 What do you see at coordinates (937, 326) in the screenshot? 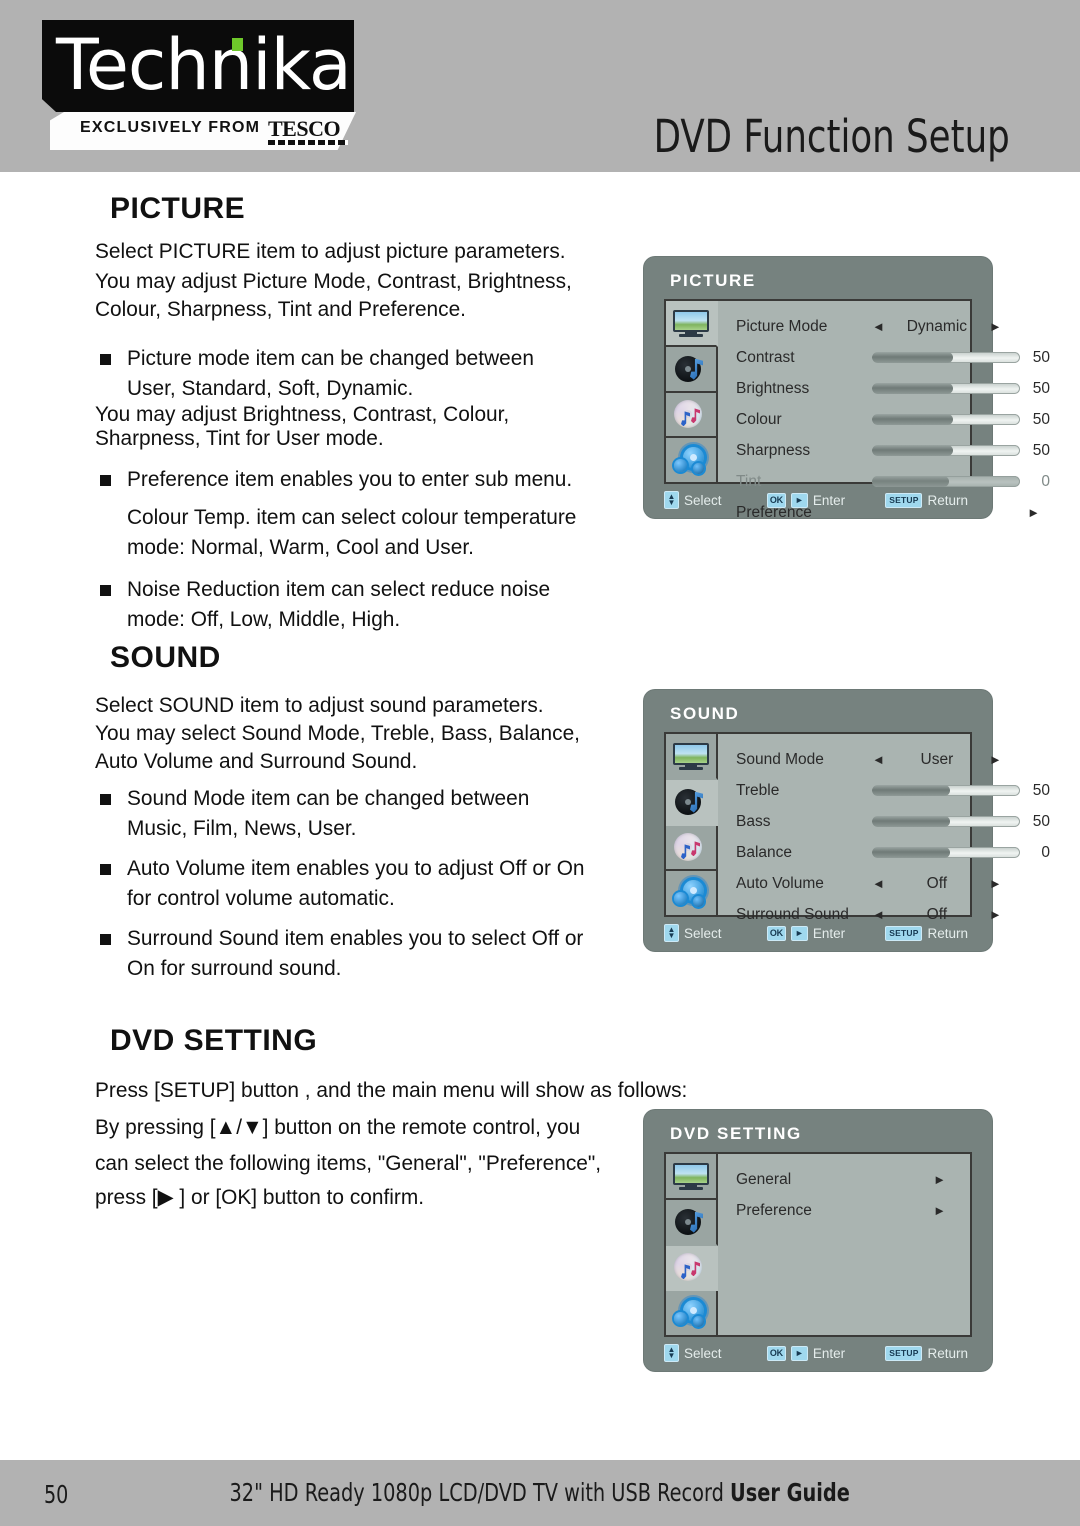
I see `row-value: Dynamic` at bounding box center [937, 326].